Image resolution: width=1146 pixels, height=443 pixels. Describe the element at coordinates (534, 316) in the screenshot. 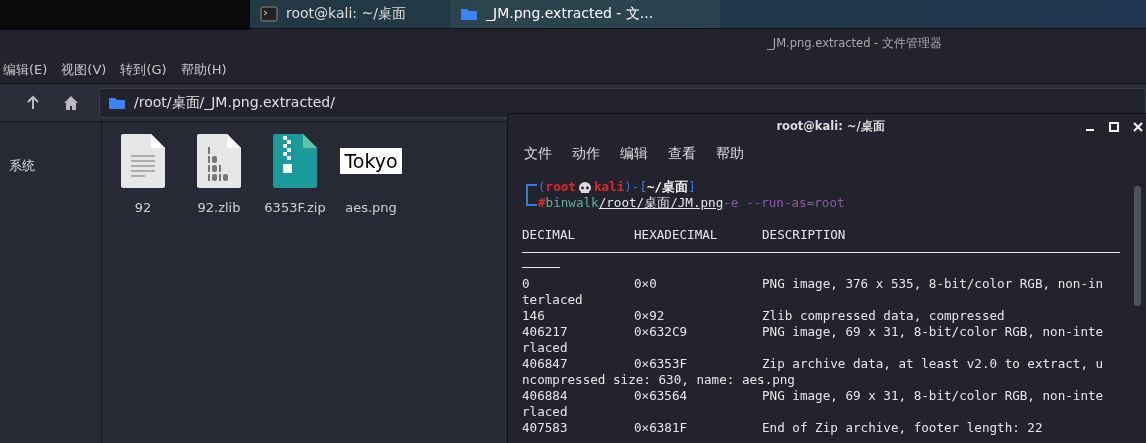

I see `table-cell-text: 146` at that location.